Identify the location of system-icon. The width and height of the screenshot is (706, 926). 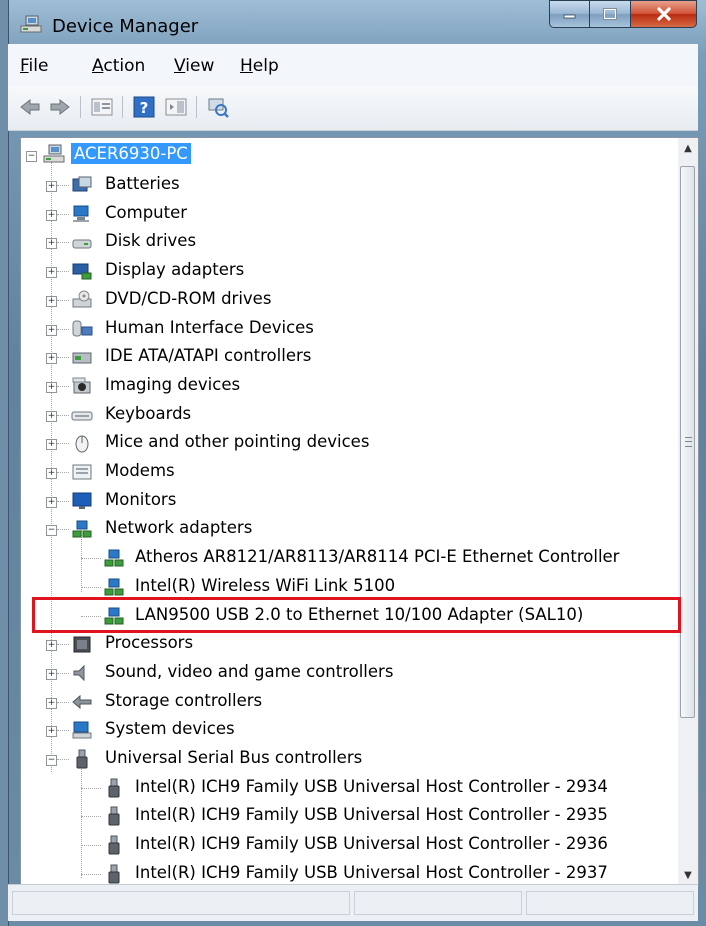
(82, 730).